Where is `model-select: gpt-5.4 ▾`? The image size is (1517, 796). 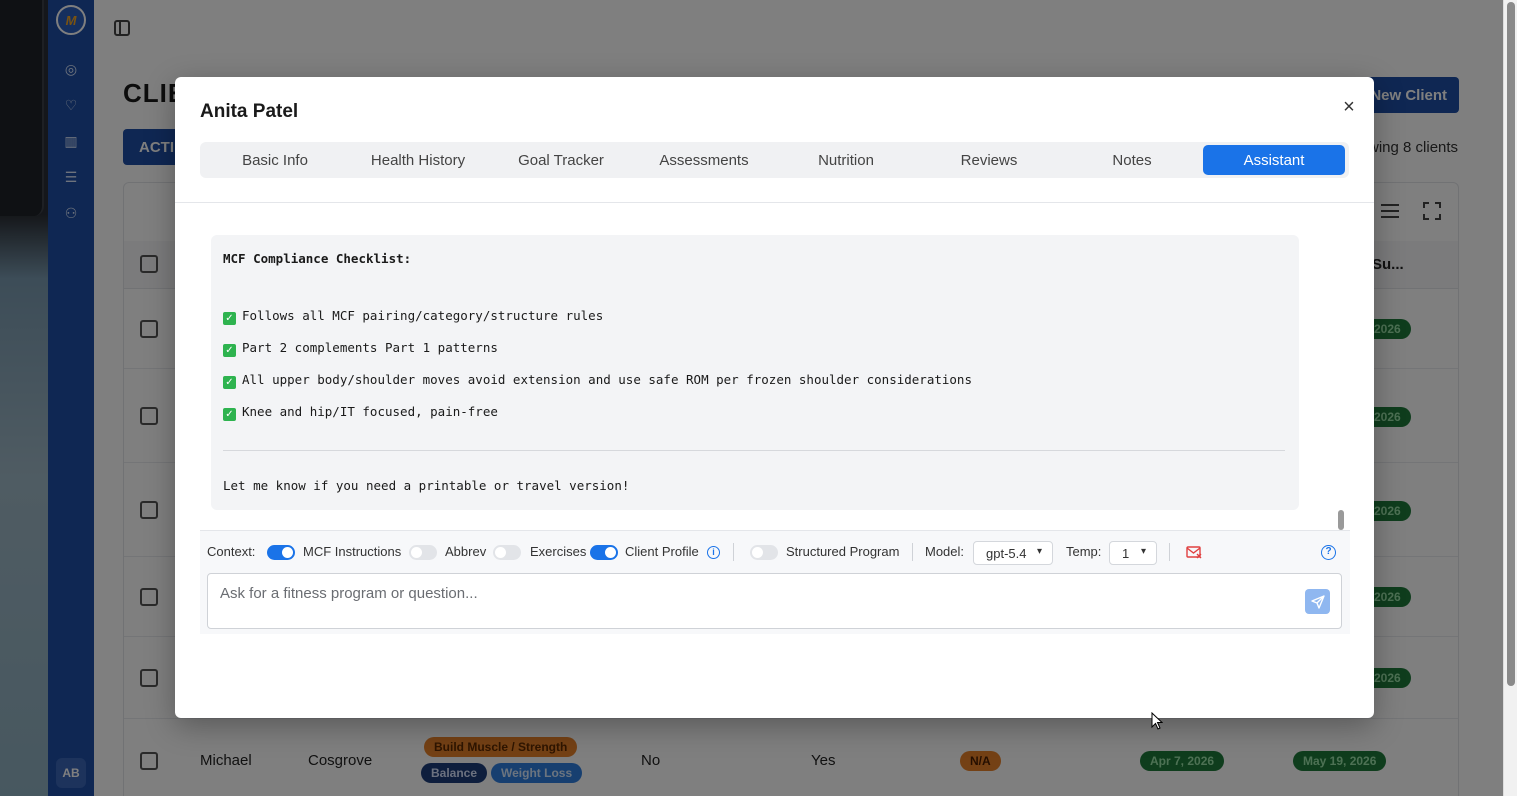 model-select: gpt-5.4 ▾ is located at coordinates (1013, 553).